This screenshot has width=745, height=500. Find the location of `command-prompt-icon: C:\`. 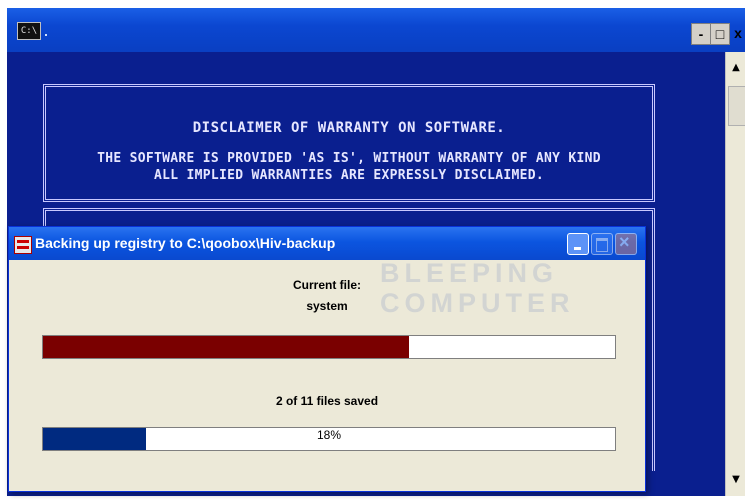

command-prompt-icon: C:\ is located at coordinates (29, 31).